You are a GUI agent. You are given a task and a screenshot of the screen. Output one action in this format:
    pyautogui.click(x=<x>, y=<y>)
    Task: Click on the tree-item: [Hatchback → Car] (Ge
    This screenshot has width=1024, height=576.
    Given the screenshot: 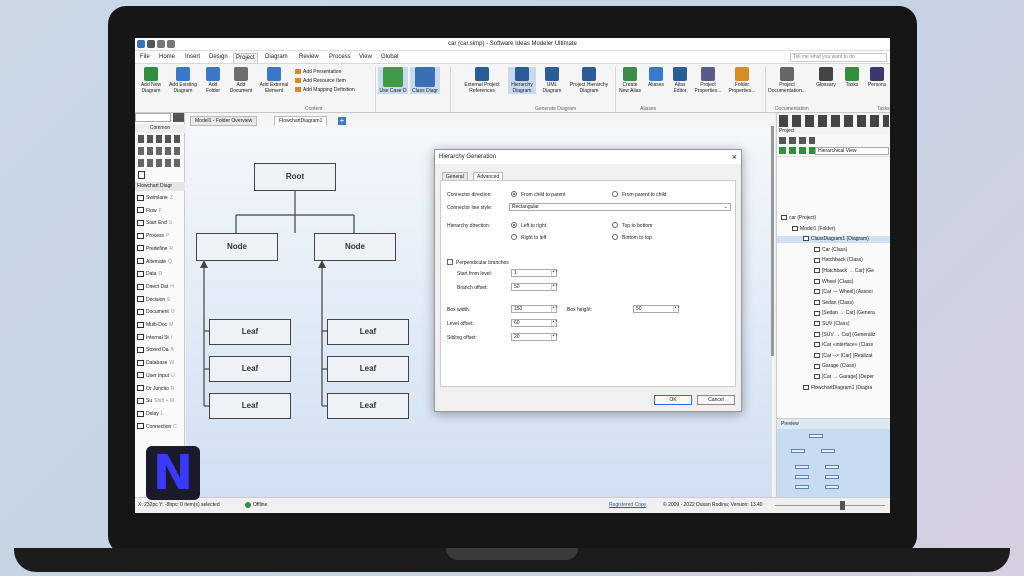 What is the action you would take?
    pyautogui.click(x=833, y=271)
    